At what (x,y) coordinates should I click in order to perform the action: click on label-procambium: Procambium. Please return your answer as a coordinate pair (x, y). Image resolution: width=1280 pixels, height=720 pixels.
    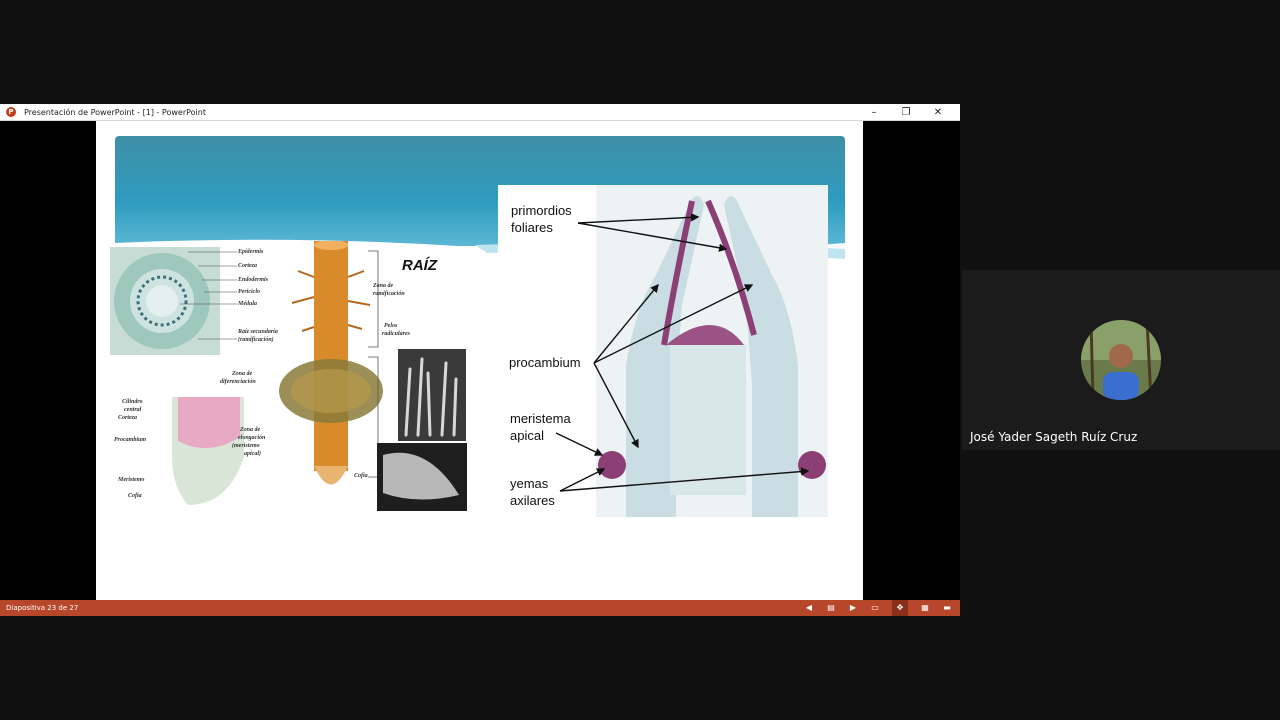
    Looking at the image, I should click on (130, 440).